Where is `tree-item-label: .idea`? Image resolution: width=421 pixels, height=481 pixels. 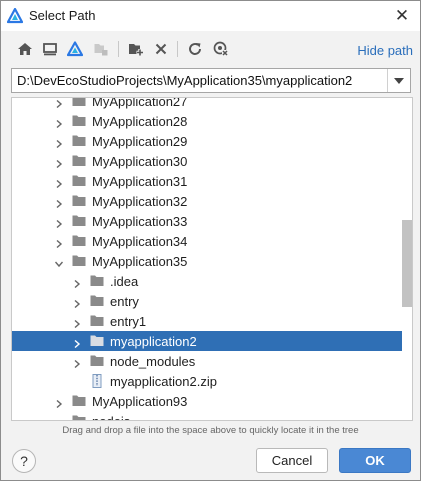 tree-item-label: .idea is located at coordinates (124, 281).